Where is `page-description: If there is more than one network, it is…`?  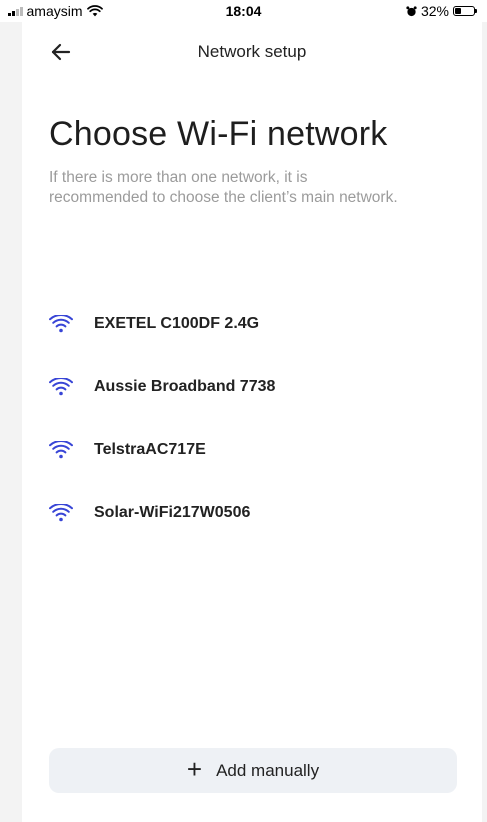
page-description: If there is more than one network, it is… is located at coordinates (223, 187).